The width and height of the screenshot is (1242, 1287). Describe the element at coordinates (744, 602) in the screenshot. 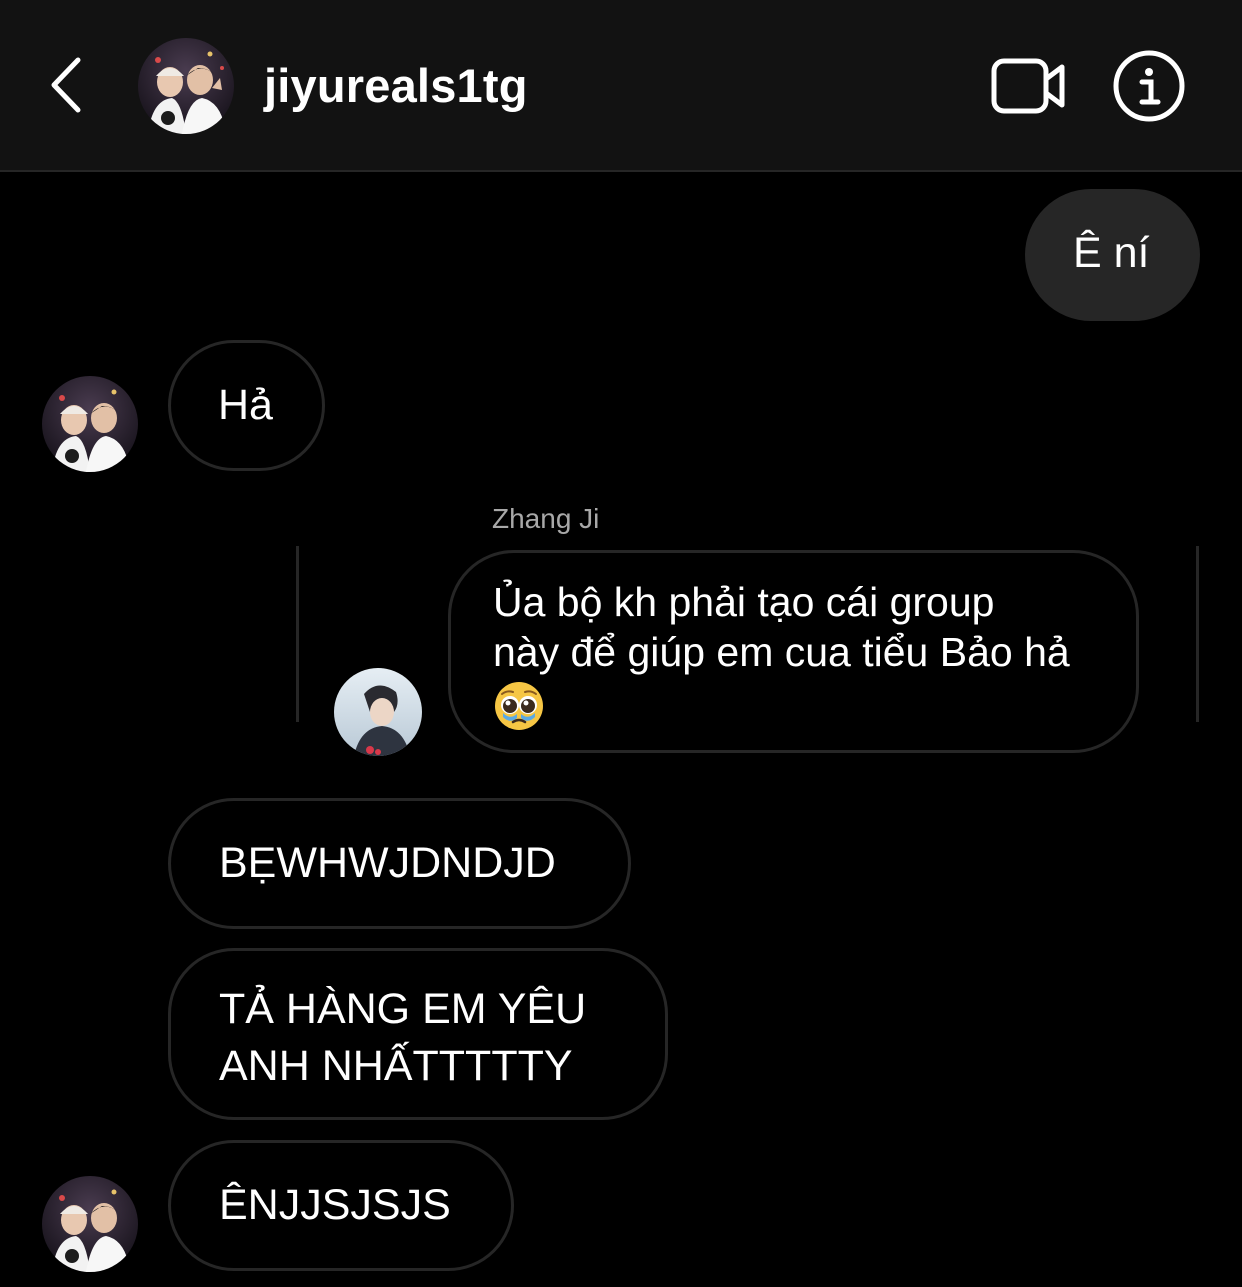

I see `message-text-line: Ủa bộ kh phải tạo cái group` at that location.